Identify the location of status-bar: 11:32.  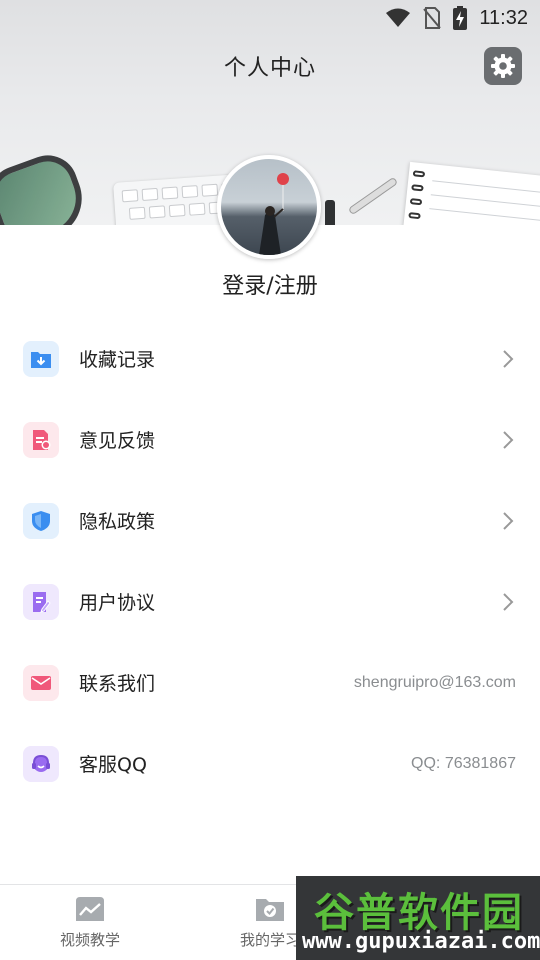
(270, 18).